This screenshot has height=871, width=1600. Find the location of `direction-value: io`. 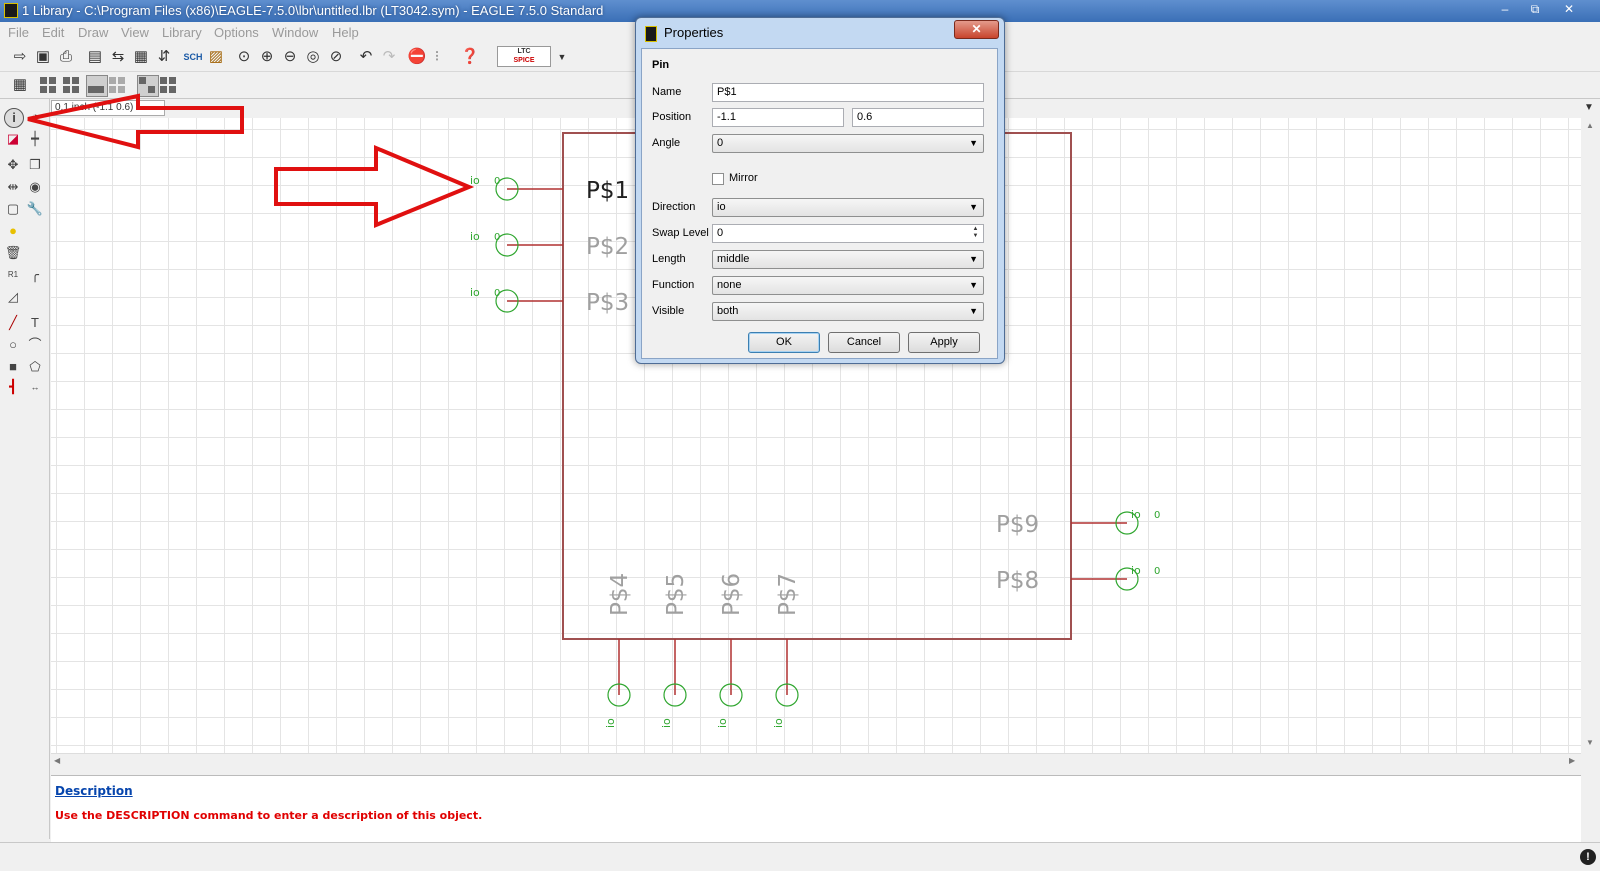

direction-value: io is located at coordinates (721, 207).